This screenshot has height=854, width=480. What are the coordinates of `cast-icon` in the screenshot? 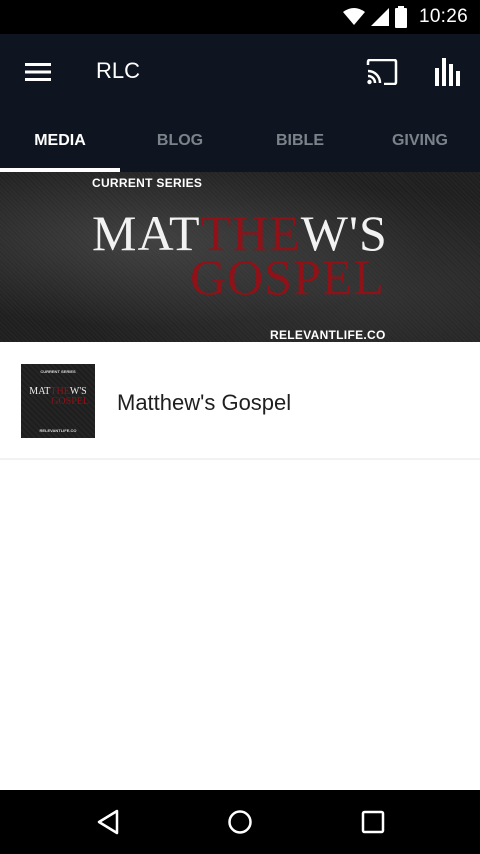 It's located at (382, 72).